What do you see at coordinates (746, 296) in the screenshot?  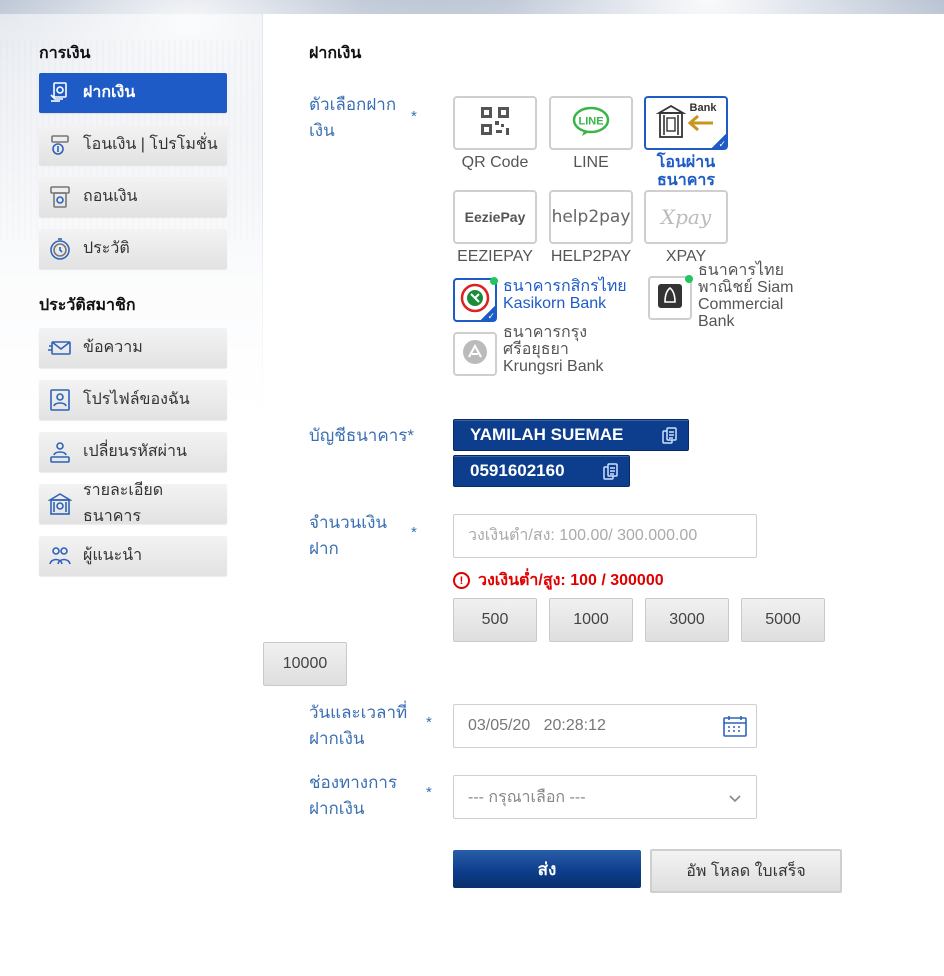 I see `bank-name: ธนาคารไทยพาณิชย์ Siam Commercial Bank` at bounding box center [746, 296].